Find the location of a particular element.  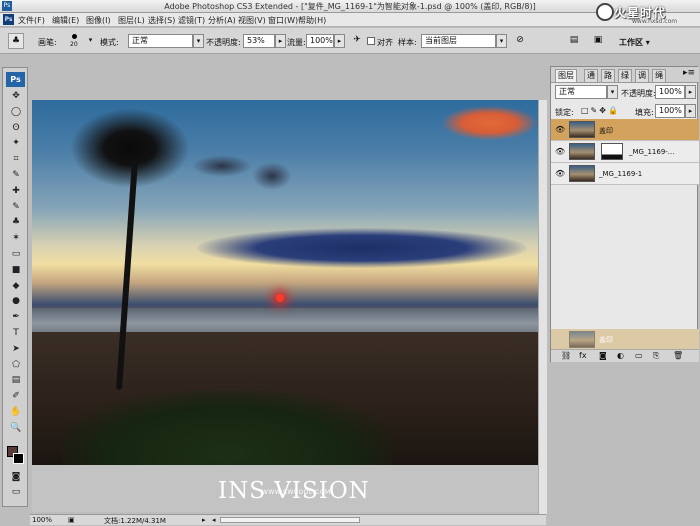

brand-url: www.hxsd.com is located at coordinates (655, 21).